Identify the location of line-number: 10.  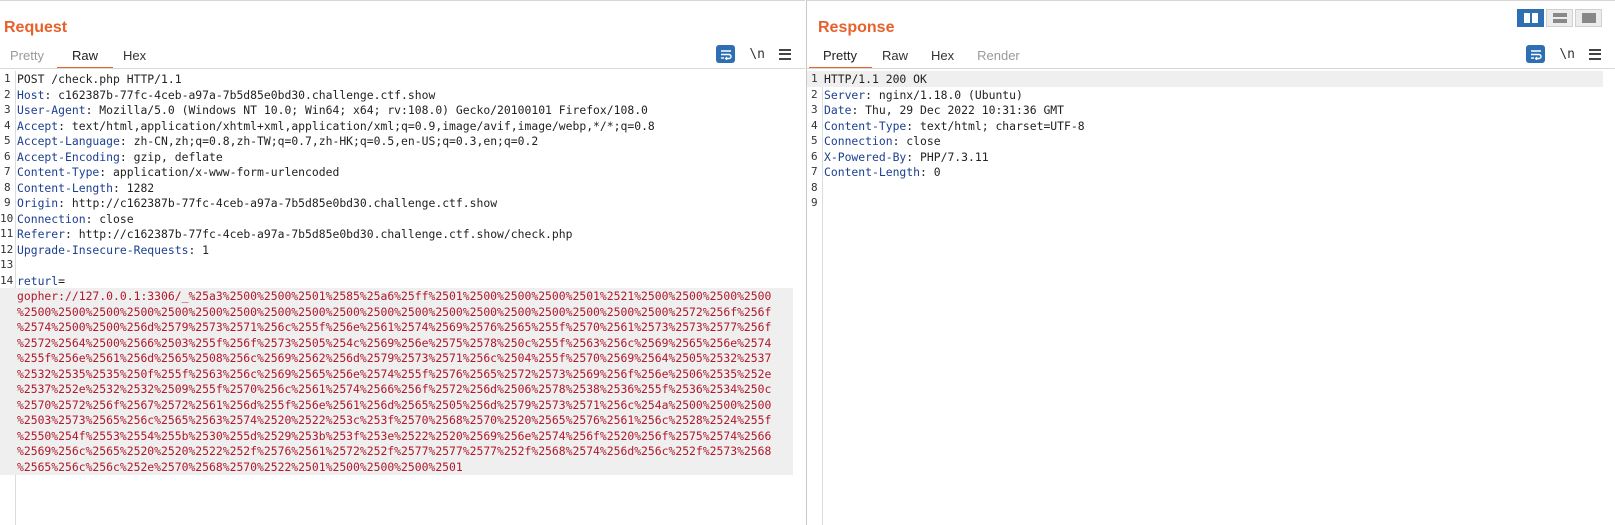
(7, 218).